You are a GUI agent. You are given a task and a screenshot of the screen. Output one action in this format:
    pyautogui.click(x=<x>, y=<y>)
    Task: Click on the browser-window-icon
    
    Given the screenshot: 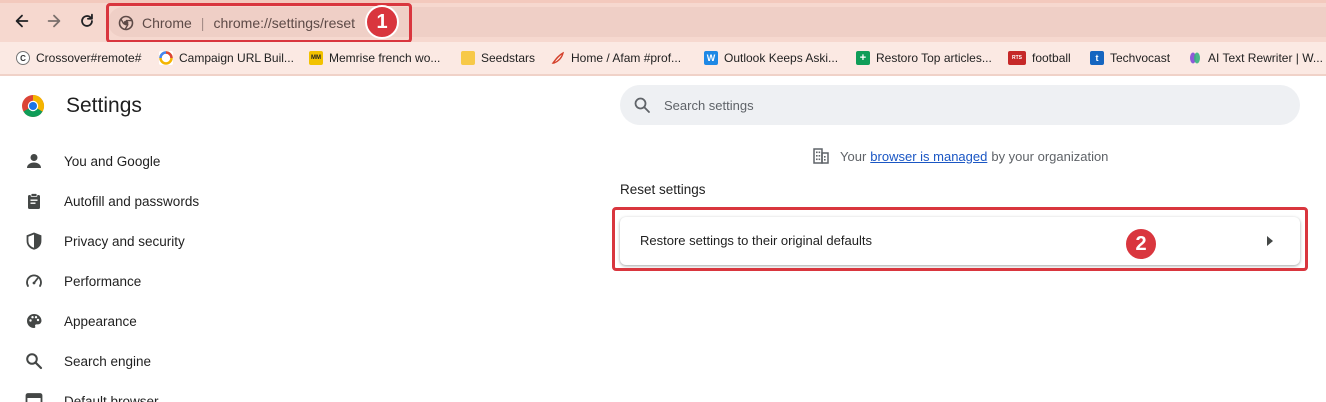 What is the action you would take?
    pyautogui.click(x=34, y=396)
    